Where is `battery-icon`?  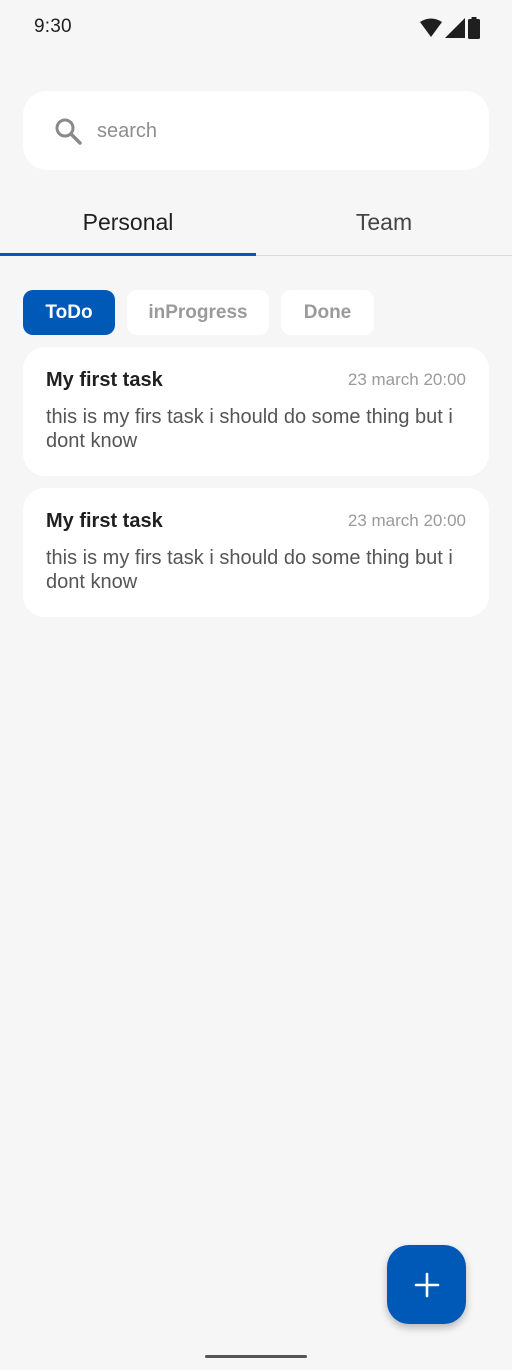
battery-icon is located at coordinates (474, 28).